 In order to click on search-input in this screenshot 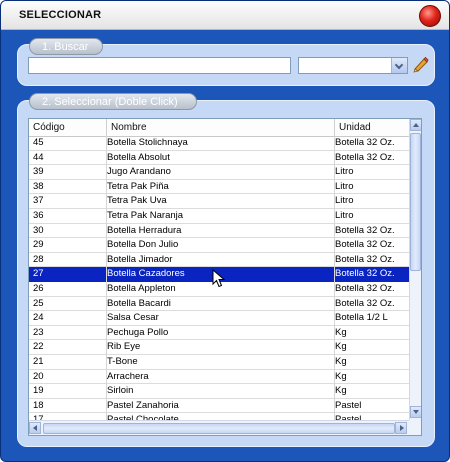, I will do `click(159, 65)`.